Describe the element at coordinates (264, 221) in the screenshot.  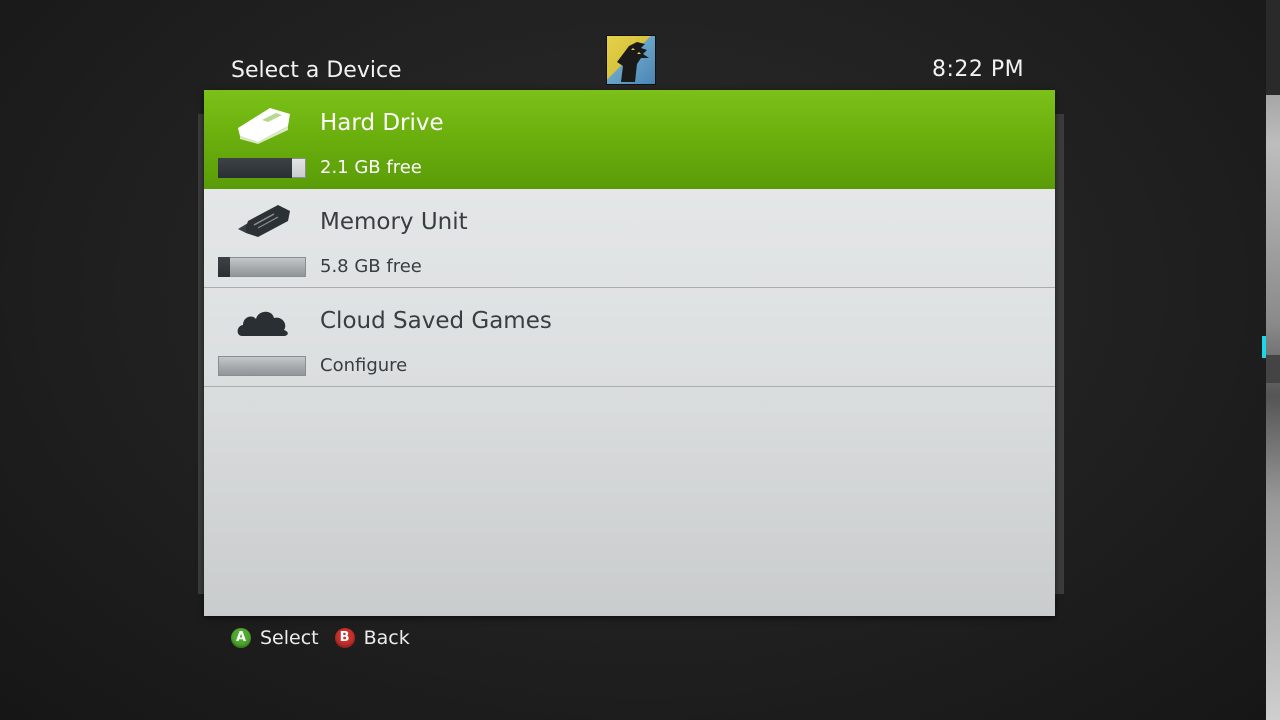
I see `usb-drive-icon` at that location.